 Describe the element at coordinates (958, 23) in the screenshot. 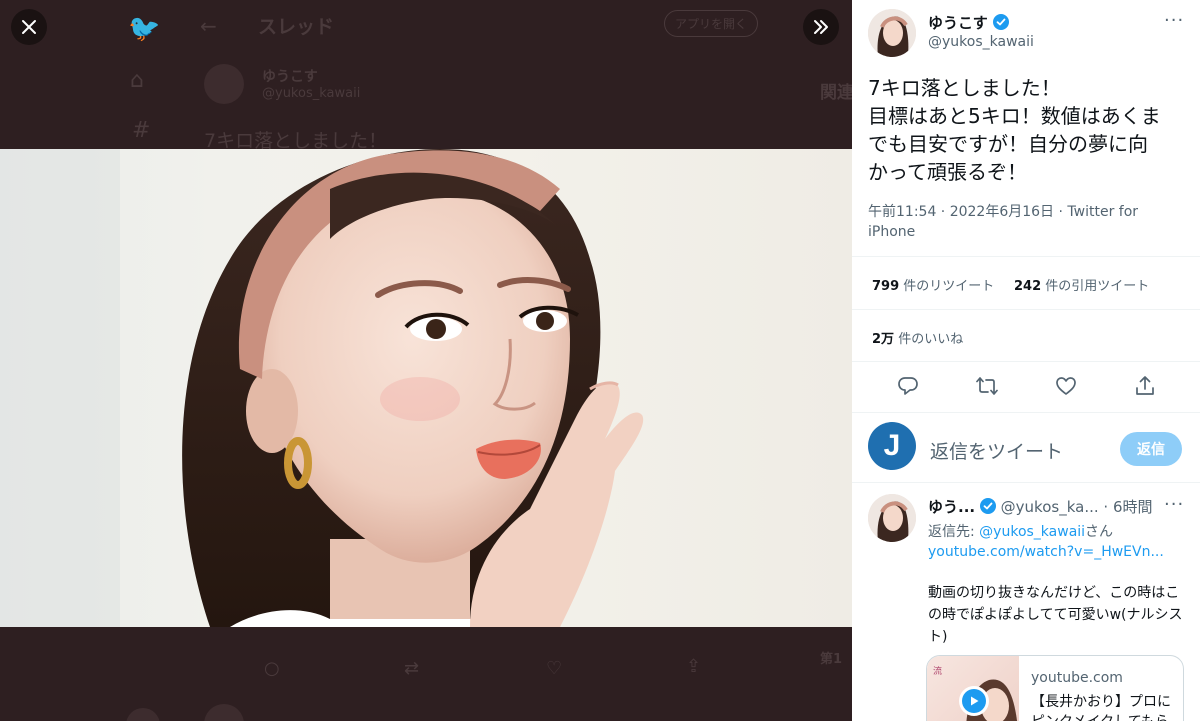

I see `author-display-name: ゆうこす` at that location.